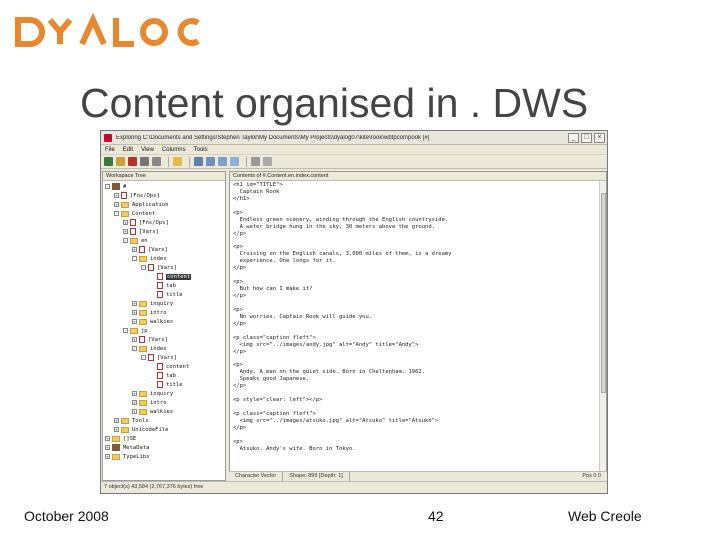  I want to click on list-view-icon, so click(222, 161).